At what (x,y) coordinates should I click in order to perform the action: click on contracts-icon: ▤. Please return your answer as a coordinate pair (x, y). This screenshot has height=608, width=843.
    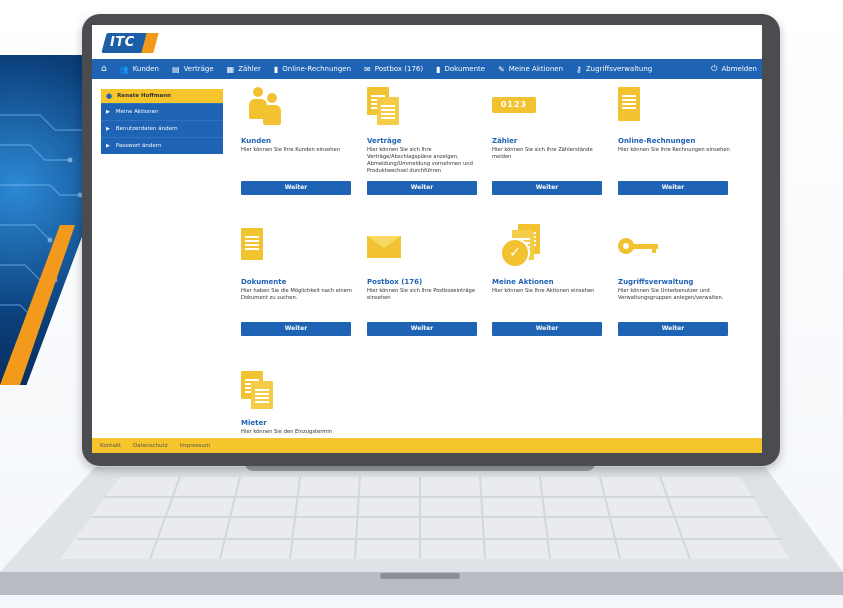
    Looking at the image, I should click on (176, 69).